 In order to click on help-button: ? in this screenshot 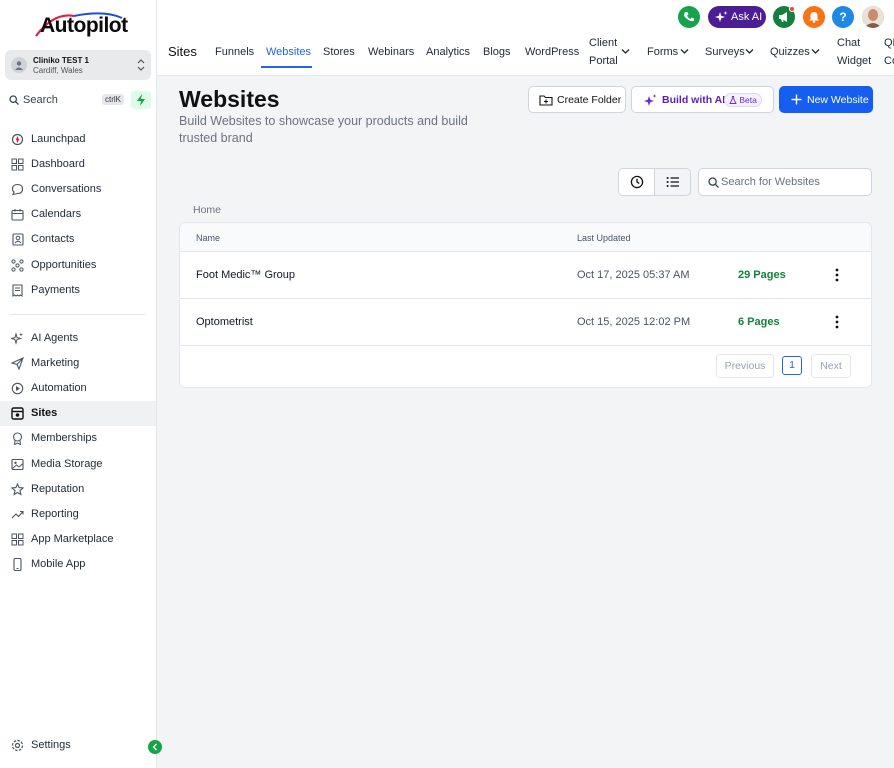, I will do `click(843, 17)`.